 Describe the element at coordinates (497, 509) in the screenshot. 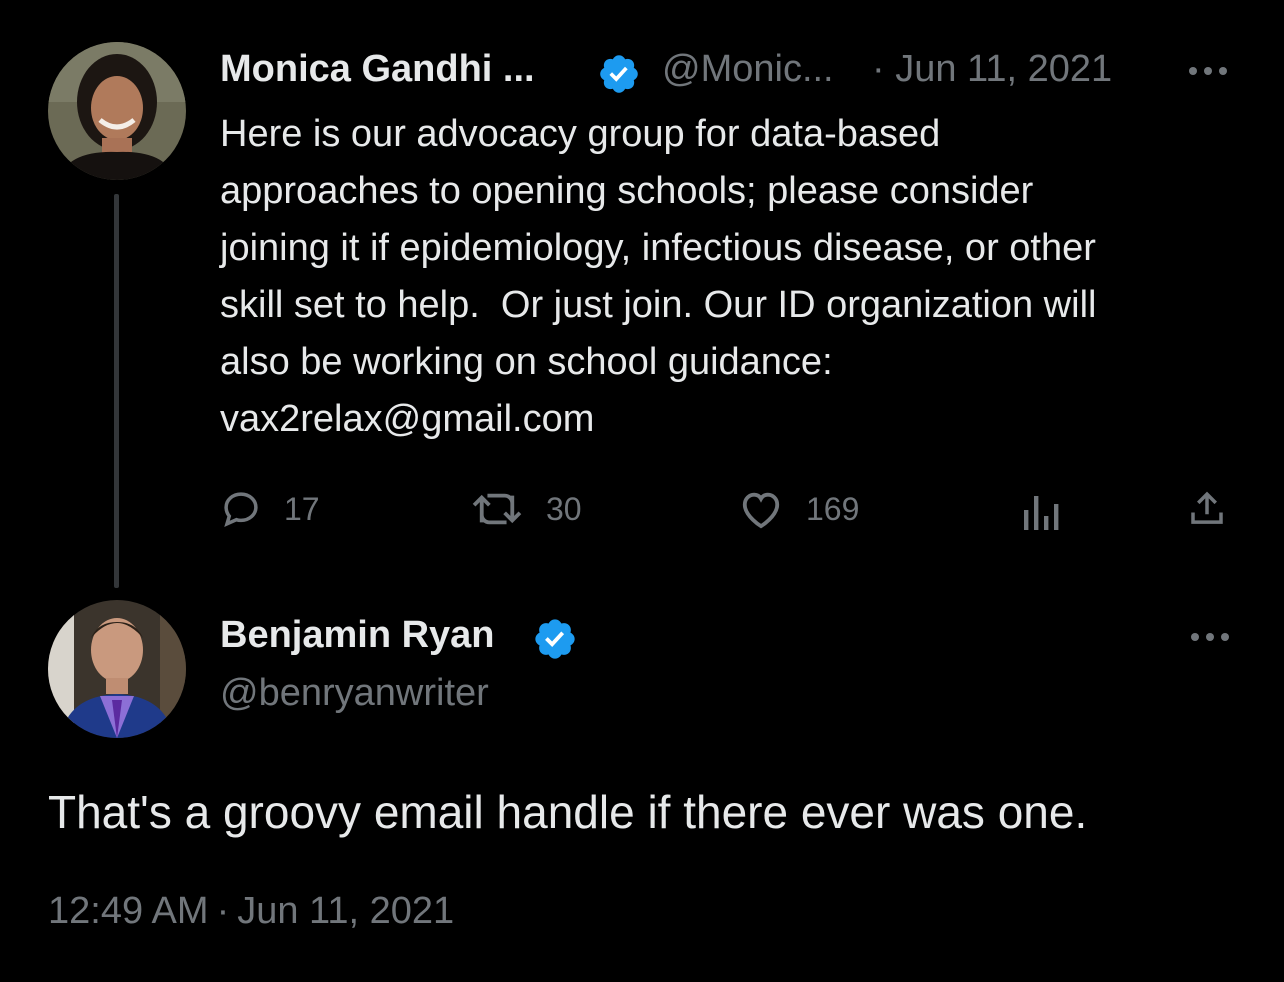

I see `retweet-icon` at that location.